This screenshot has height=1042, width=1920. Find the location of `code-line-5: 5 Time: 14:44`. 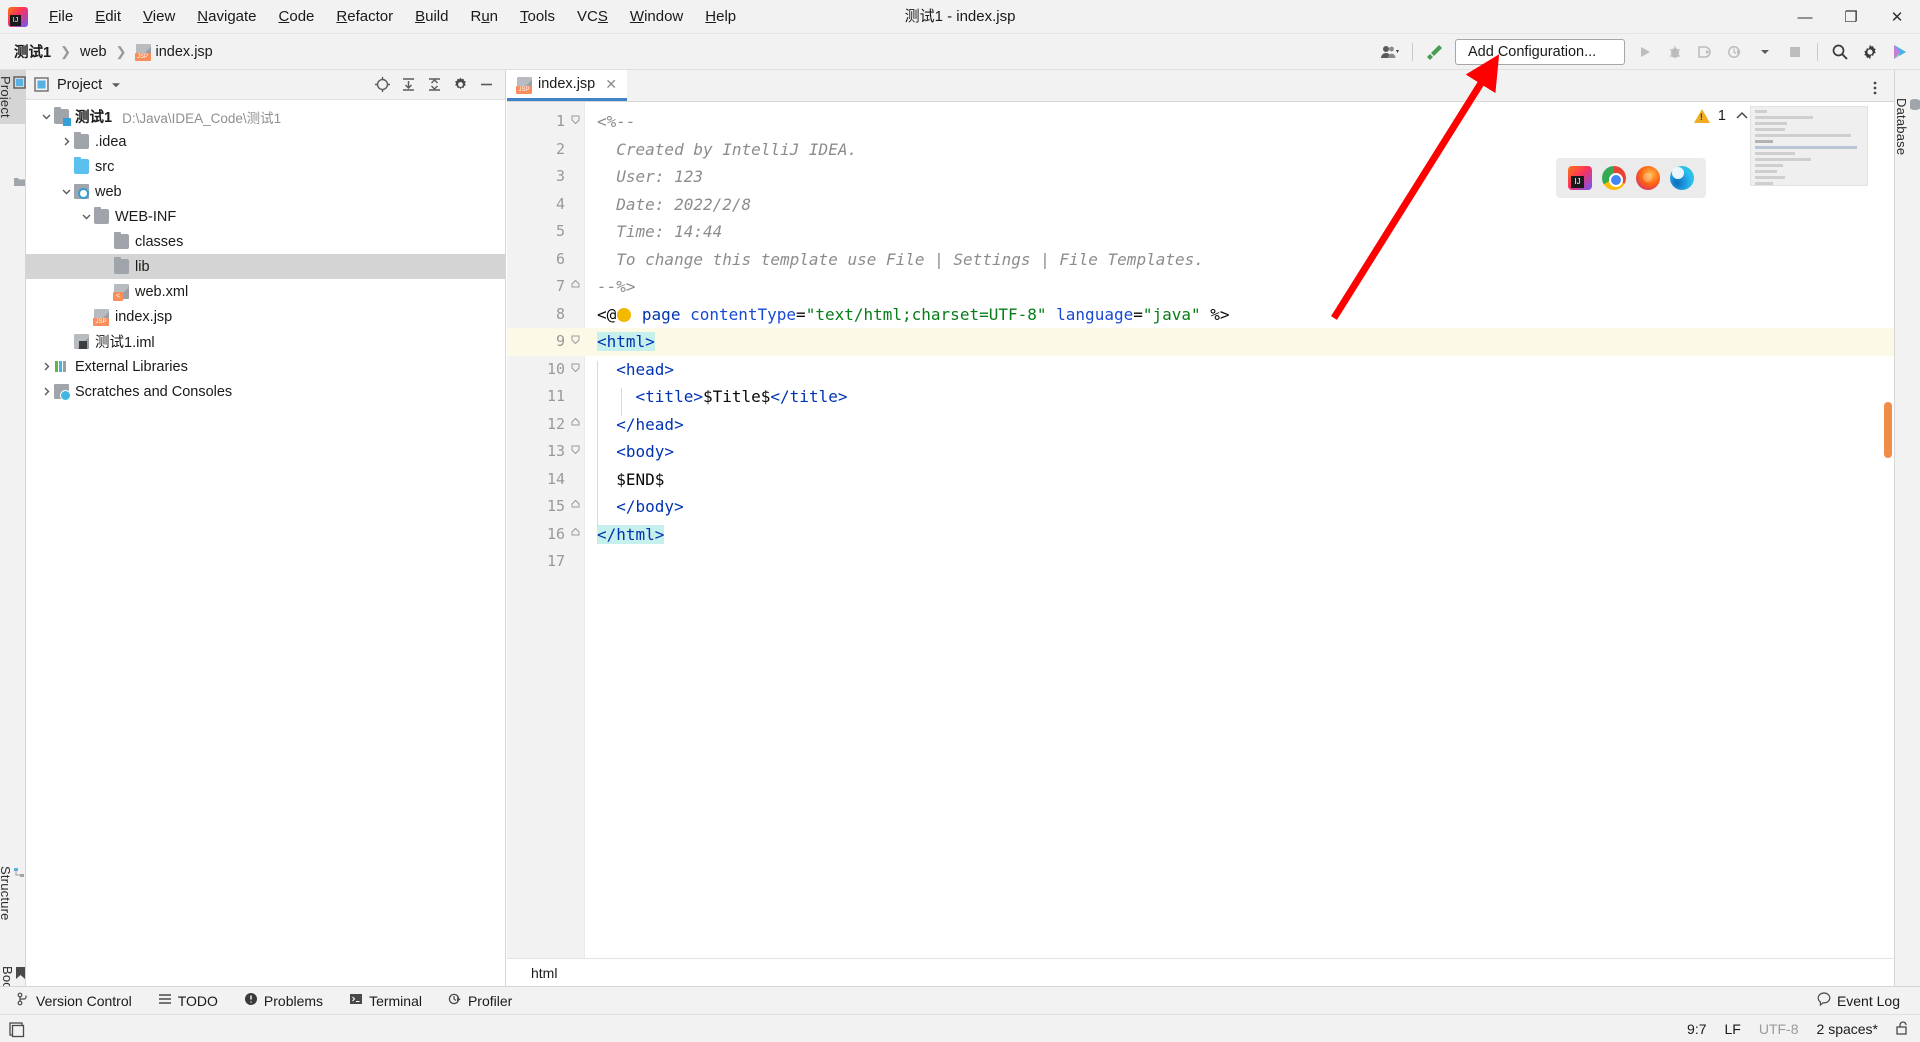

code-line-5: 5 Time: 14:44 is located at coordinates (1200, 232).